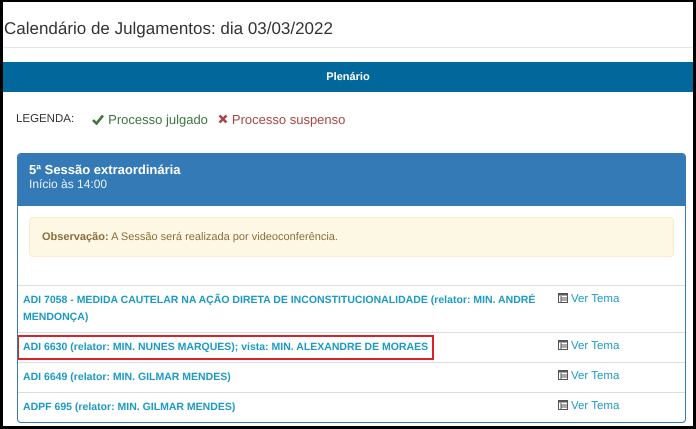 This screenshot has height=429, width=696. What do you see at coordinates (223, 119) in the screenshot?
I see `cross-icon` at bounding box center [223, 119].